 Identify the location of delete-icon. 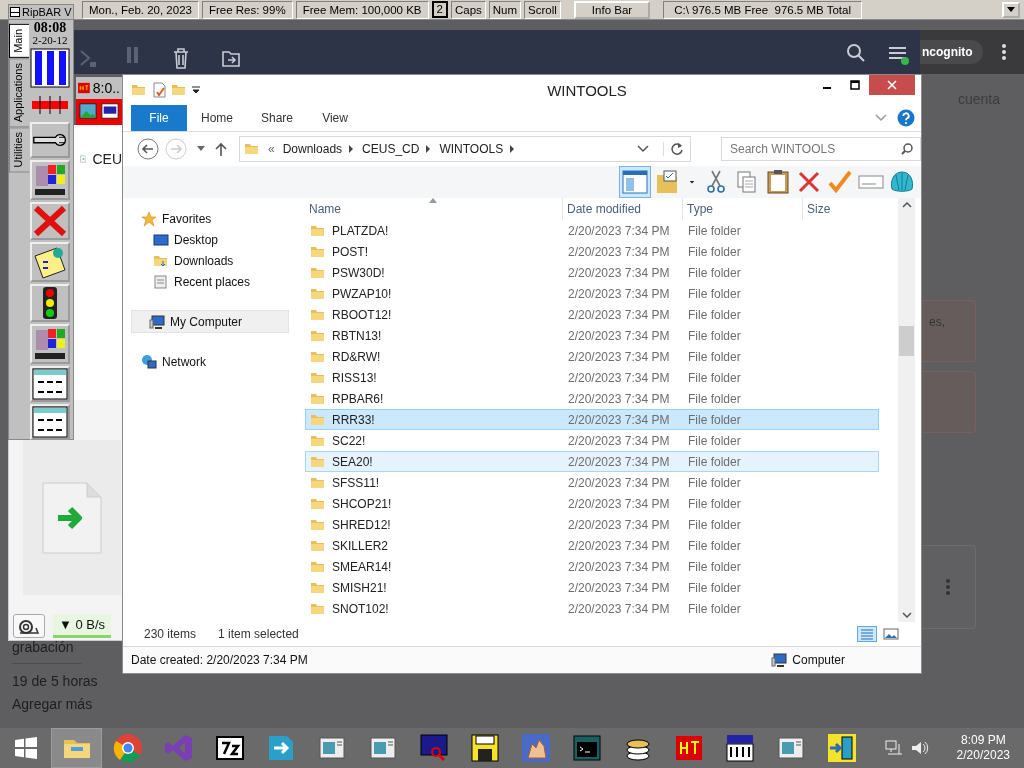
(809, 182).